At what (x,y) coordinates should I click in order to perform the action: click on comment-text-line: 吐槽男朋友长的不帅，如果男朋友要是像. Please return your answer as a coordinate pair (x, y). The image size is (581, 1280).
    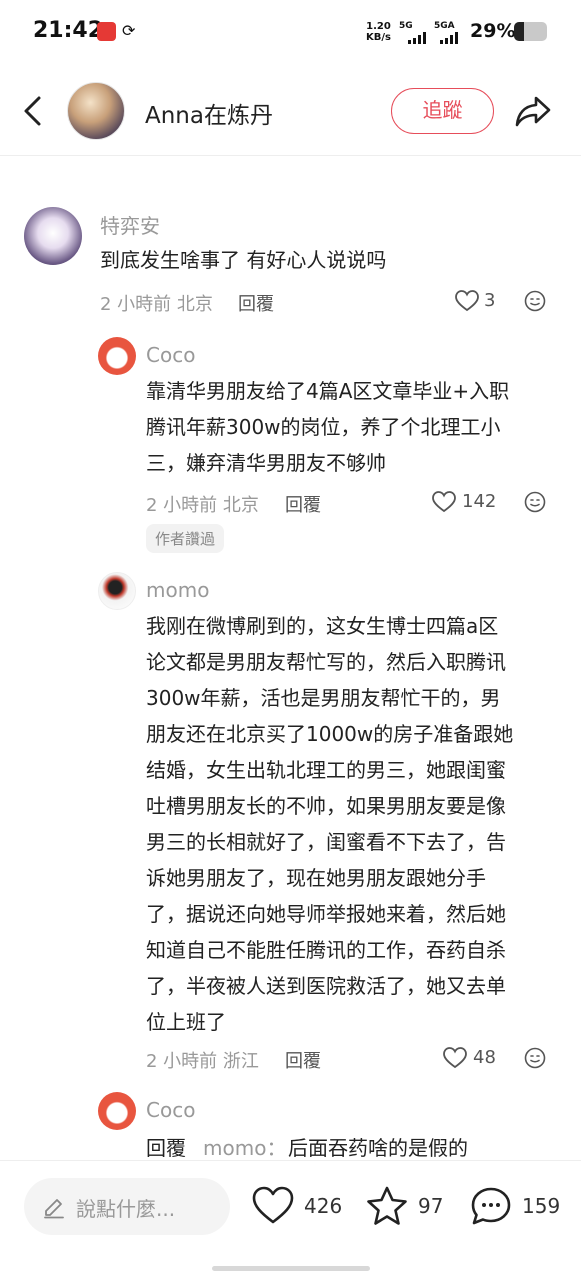
    Looking at the image, I should click on (326, 806).